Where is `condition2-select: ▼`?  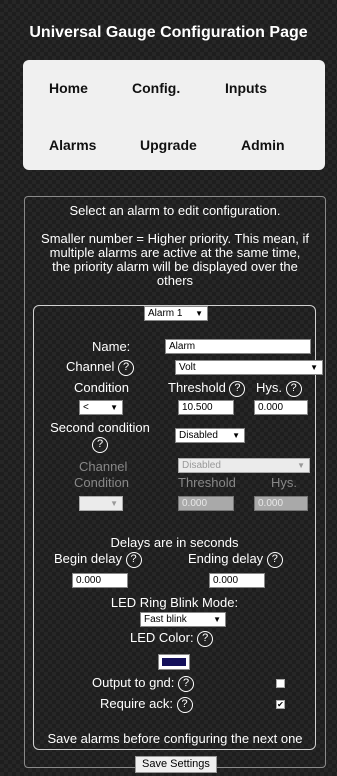 condition2-select: ▼ is located at coordinates (101, 503).